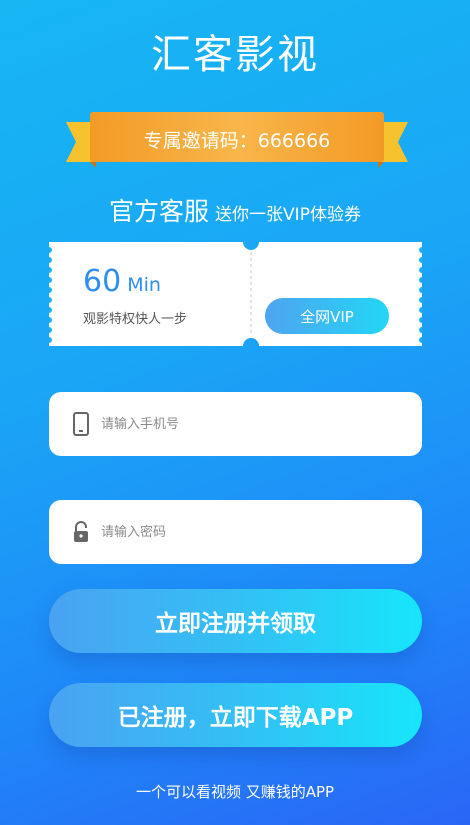 The width and height of the screenshot is (470, 825). What do you see at coordinates (81, 531) in the screenshot?
I see `lock-icon` at bounding box center [81, 531].